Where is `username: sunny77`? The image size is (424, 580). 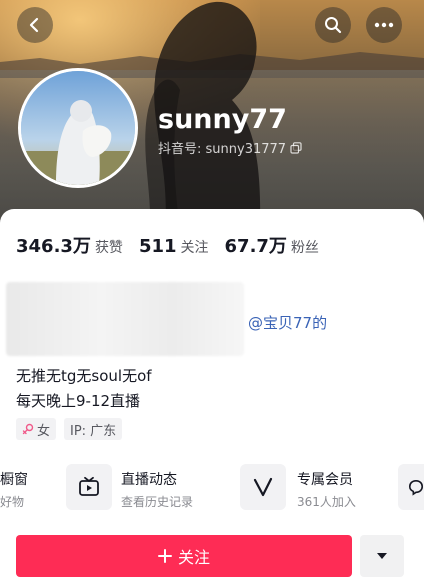 username: sunny77 is located at coordinates (222, 119).